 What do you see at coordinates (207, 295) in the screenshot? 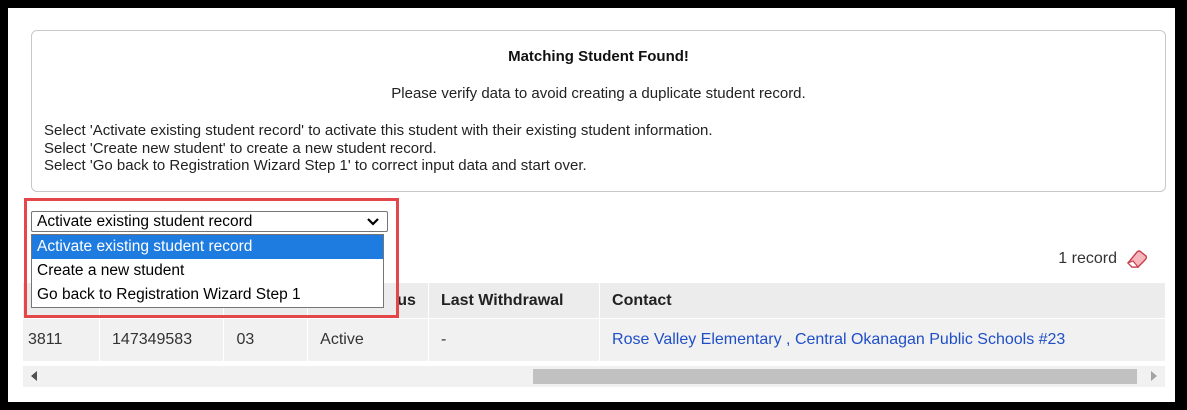
I see `option-go-back-step1: Go back to Registration Wizard Step 1` at bounding box center [207, 295].